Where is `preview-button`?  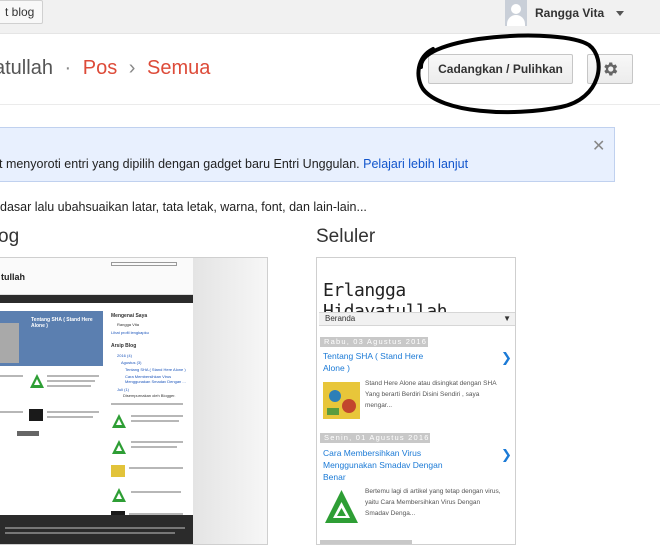 preview-button is located at coordinates (28, 433).